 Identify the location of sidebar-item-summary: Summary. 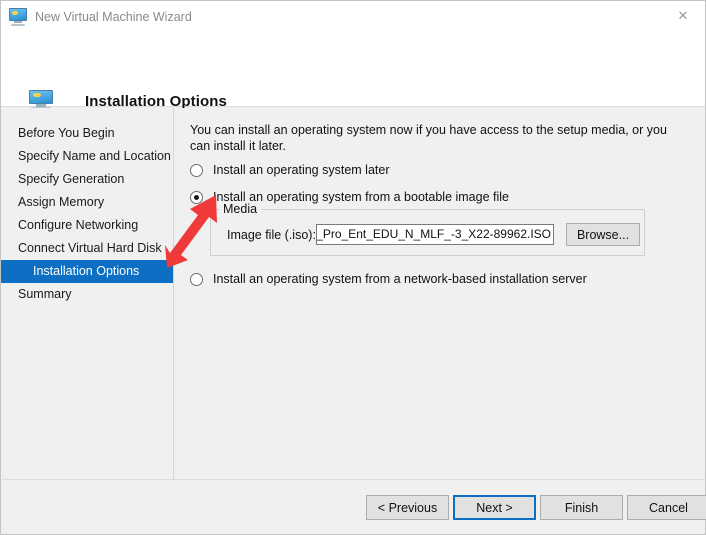
(87, 294).